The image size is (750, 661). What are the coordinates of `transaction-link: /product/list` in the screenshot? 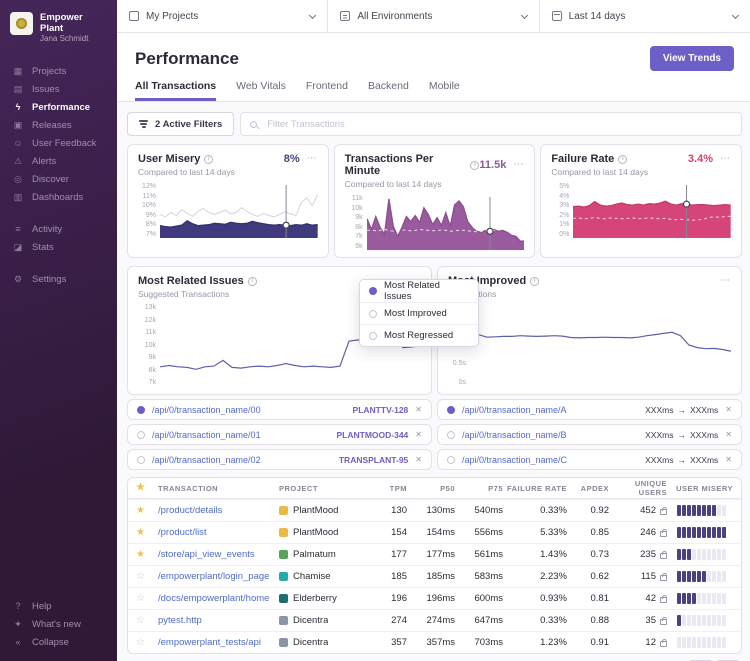 It's located at (218, 532).